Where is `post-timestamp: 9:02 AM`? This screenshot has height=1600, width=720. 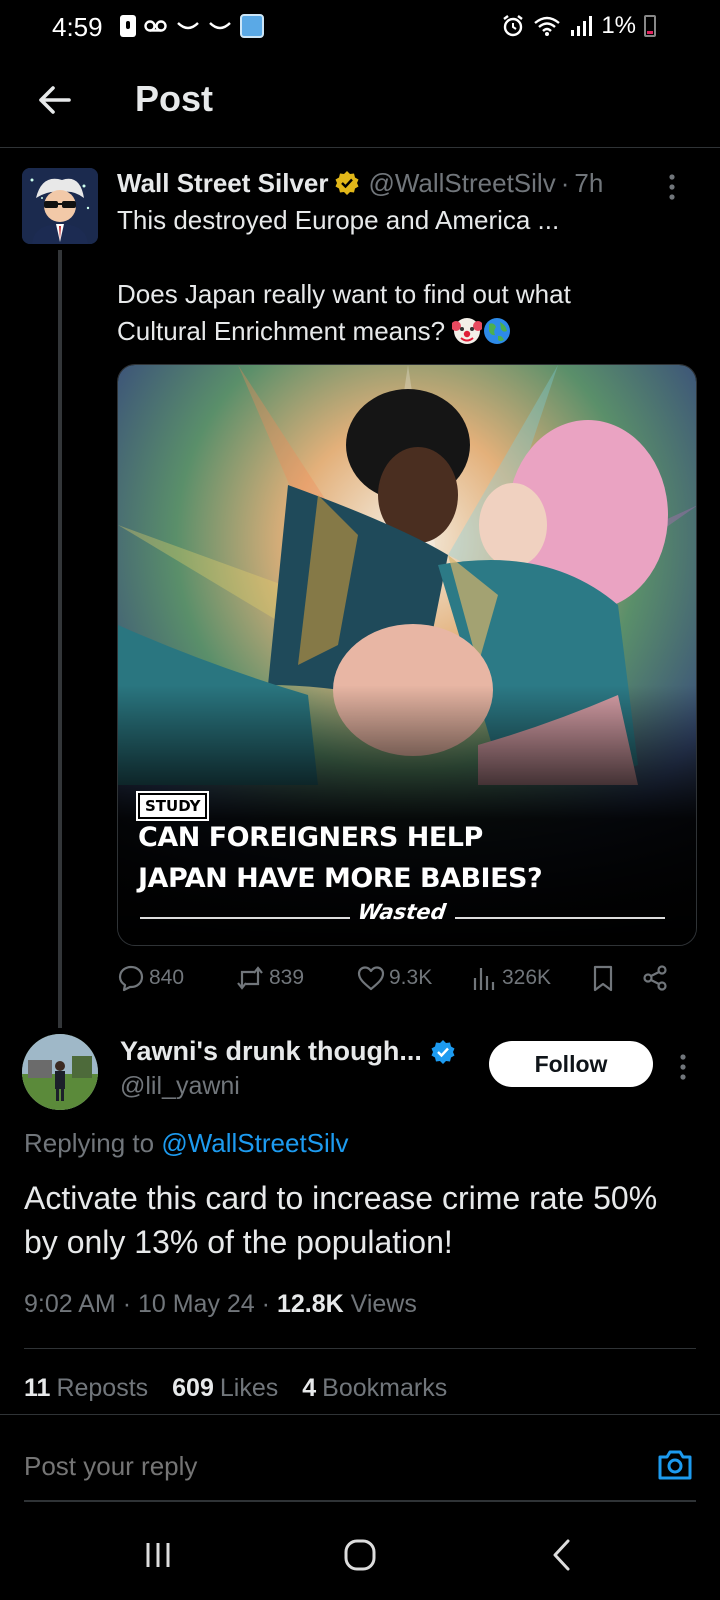 post-timestamp: 9:02 AM is located at coordinates (70, 1304).